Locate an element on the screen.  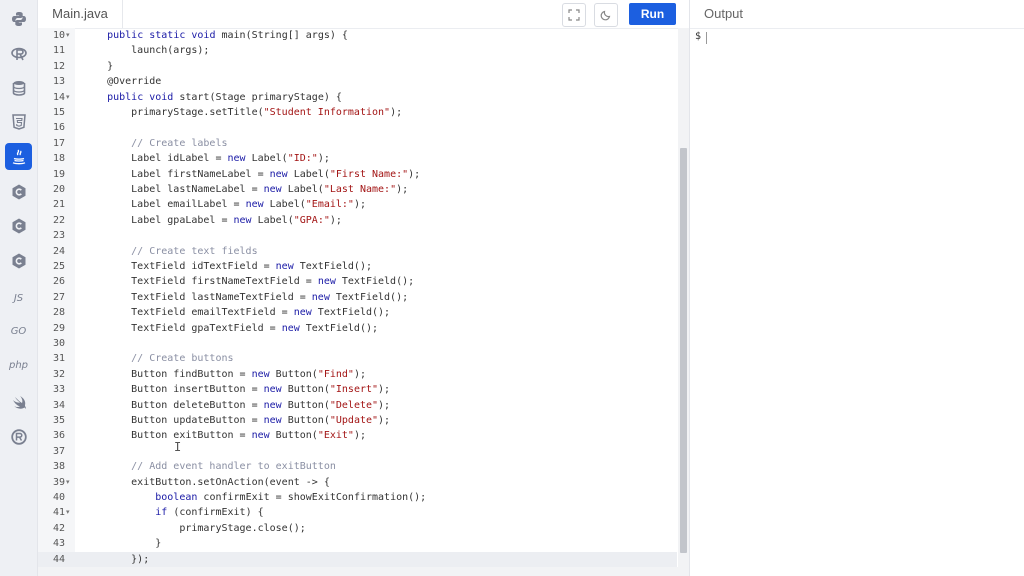
code-line: 17 // Create labels is located at coordinates (357, 143).